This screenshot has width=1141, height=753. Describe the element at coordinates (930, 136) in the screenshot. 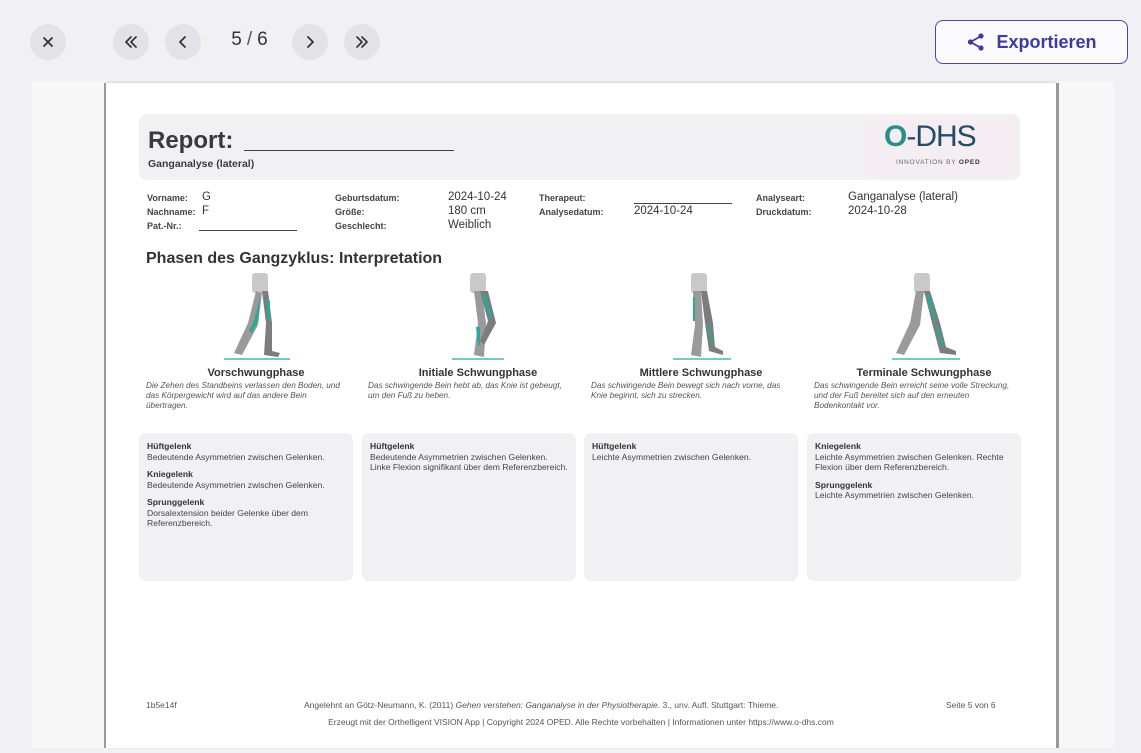

I see `logo-wordmark: O-DHS` at that location.